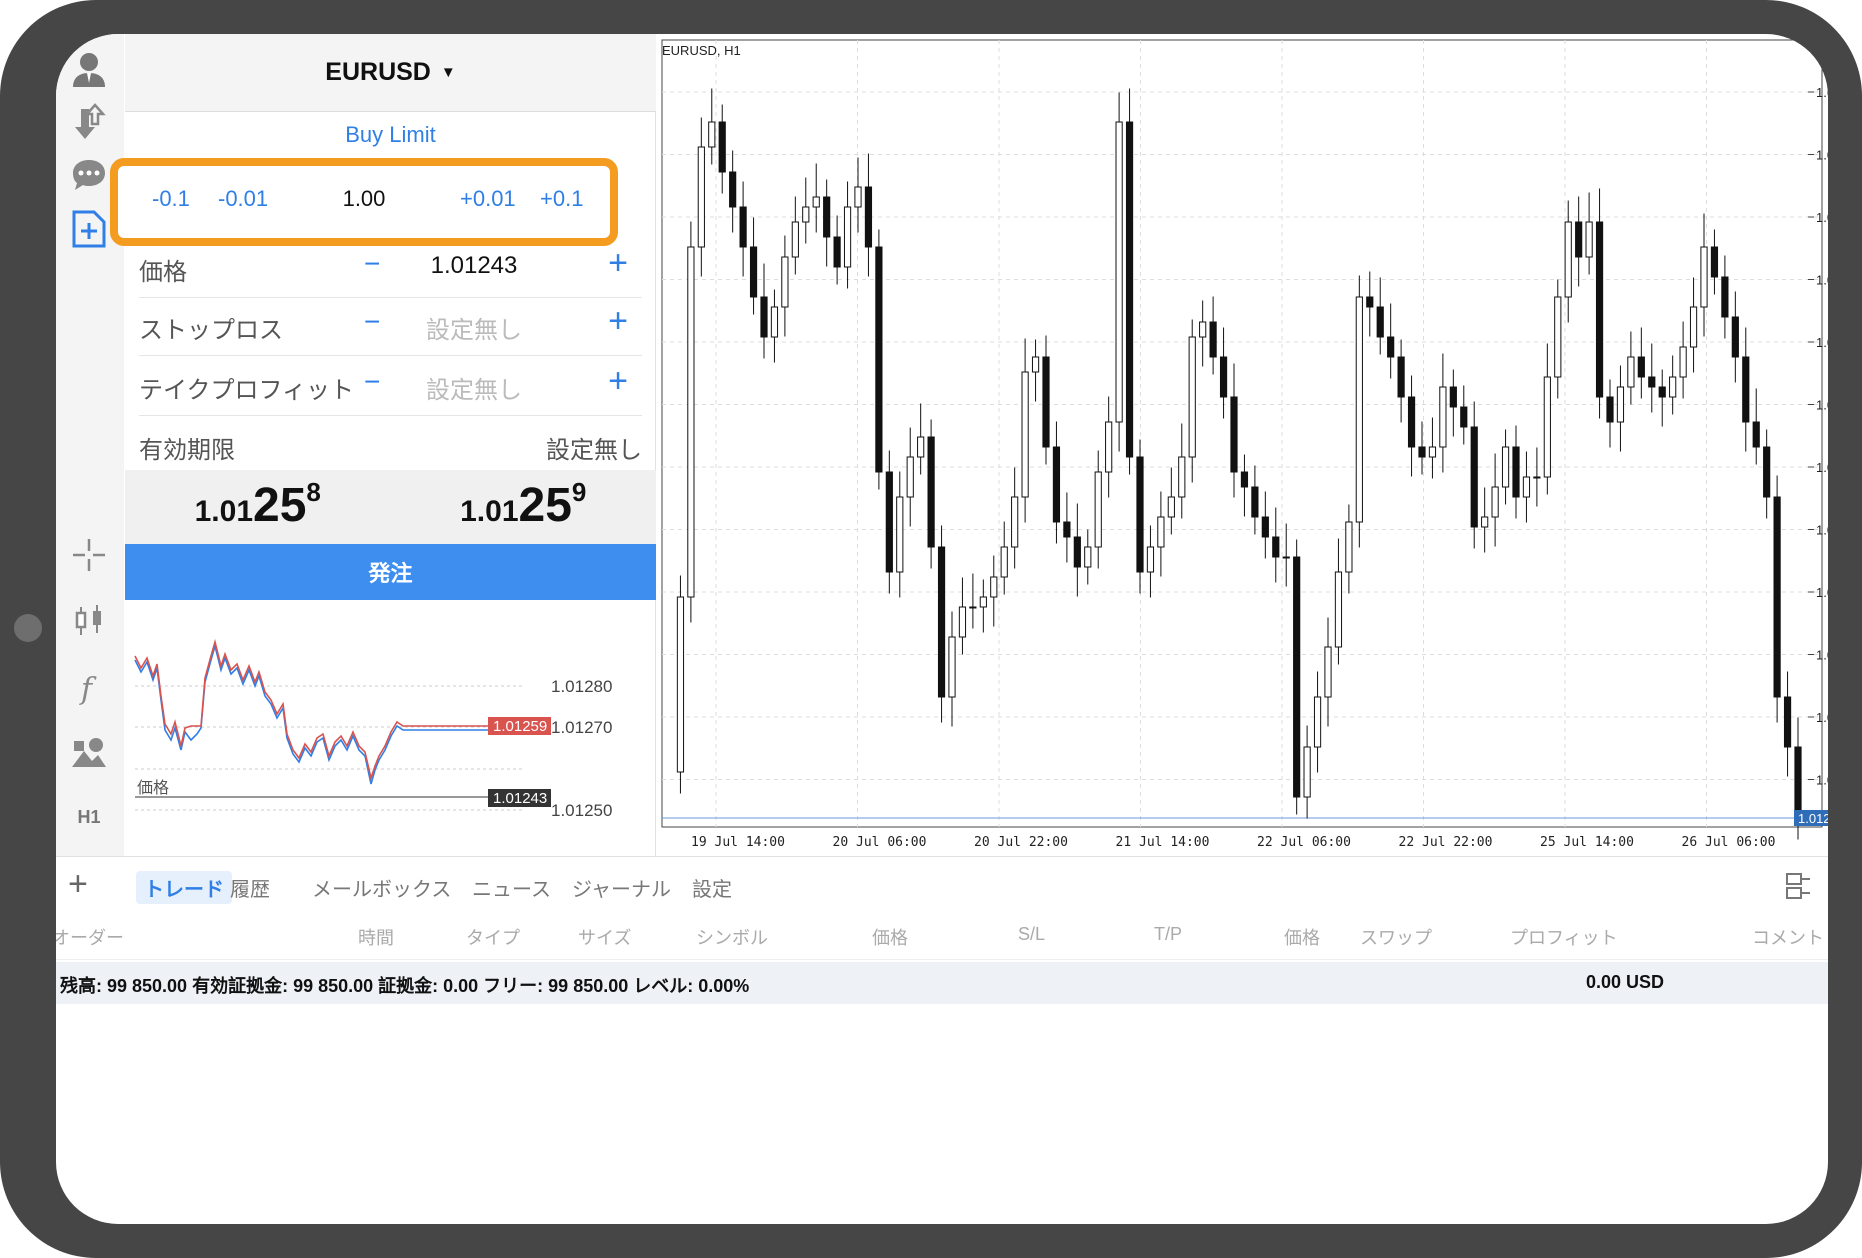 This screenshot has height=1258, width=1862. I want to click on stoploss-row: ストップロス − 設定無し +, so click(390, 327).